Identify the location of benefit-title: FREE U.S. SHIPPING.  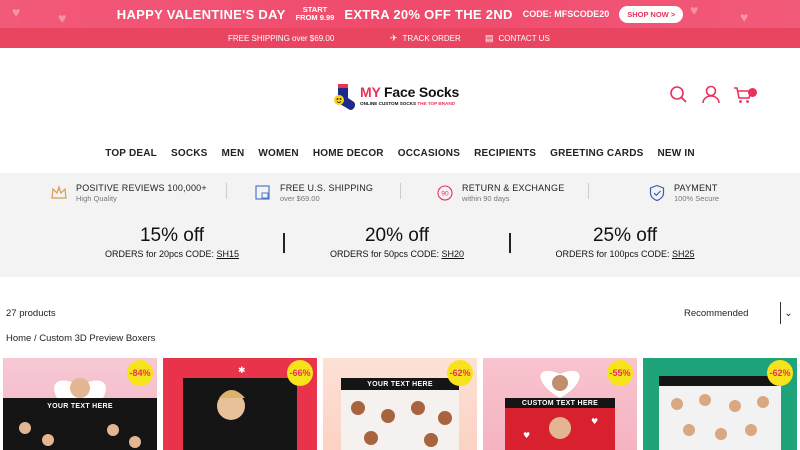
(327, 188).